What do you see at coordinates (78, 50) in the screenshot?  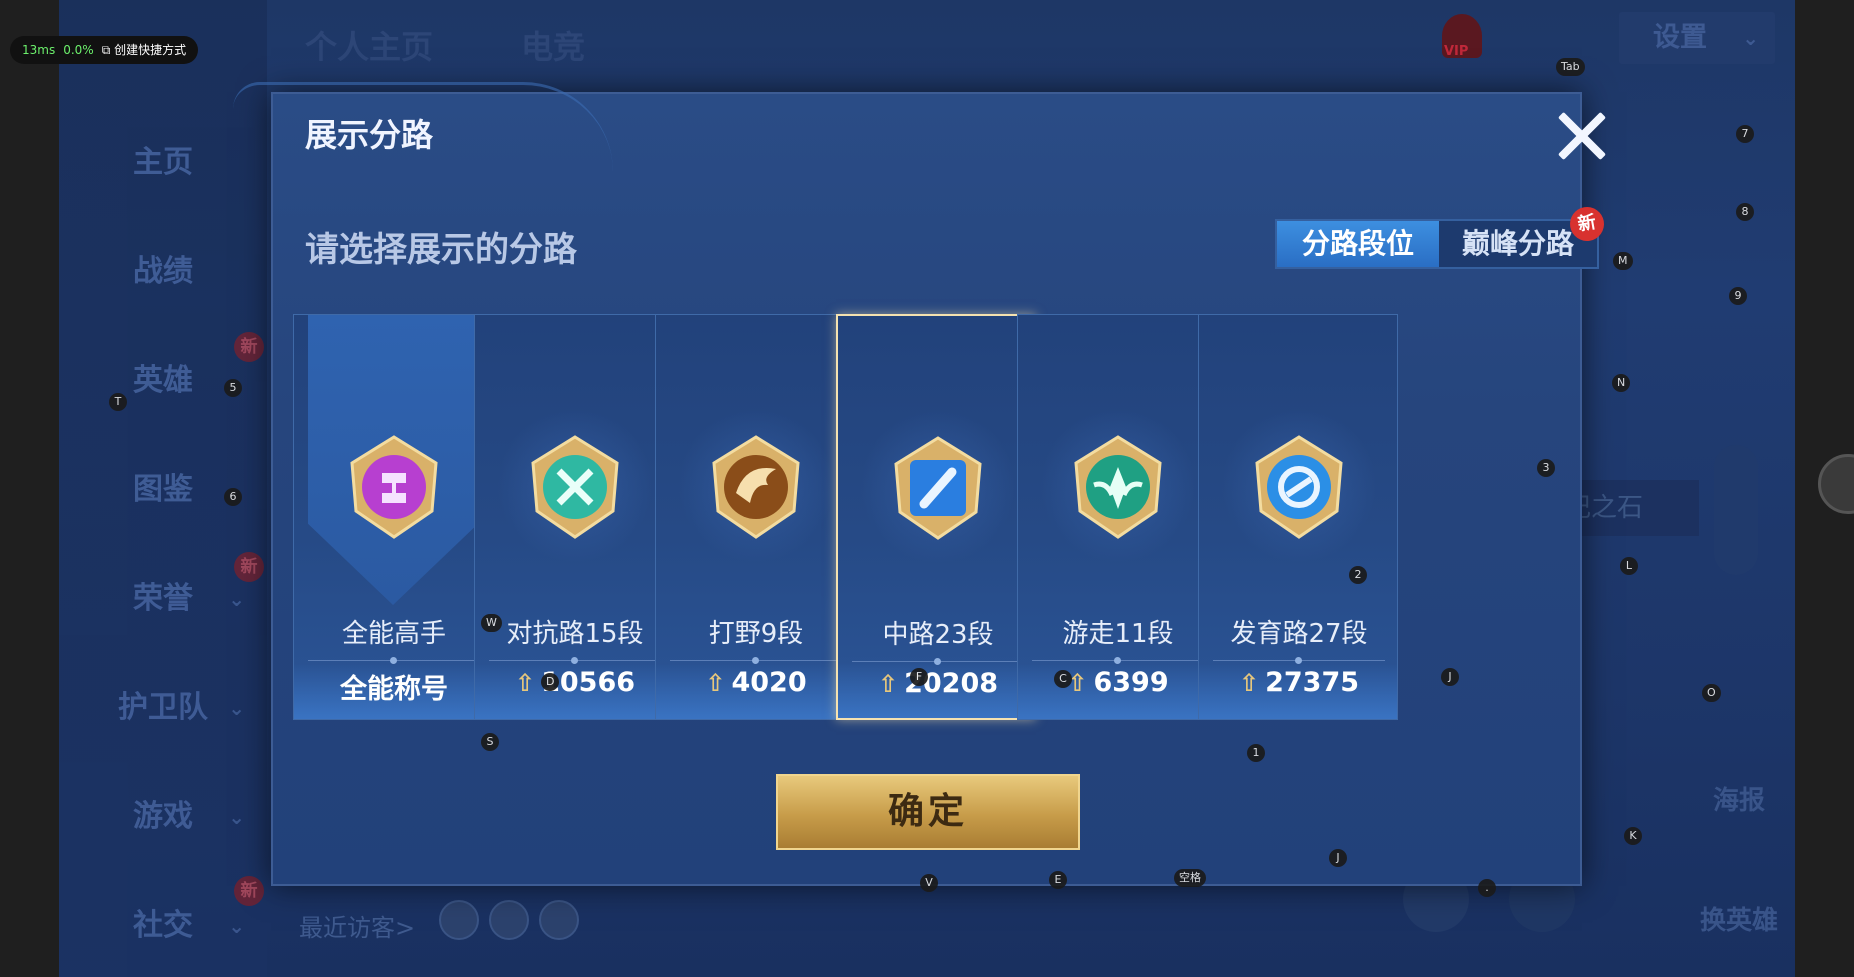 I see `cpu-readout: 0.0%` at bounding box center [78, 50].